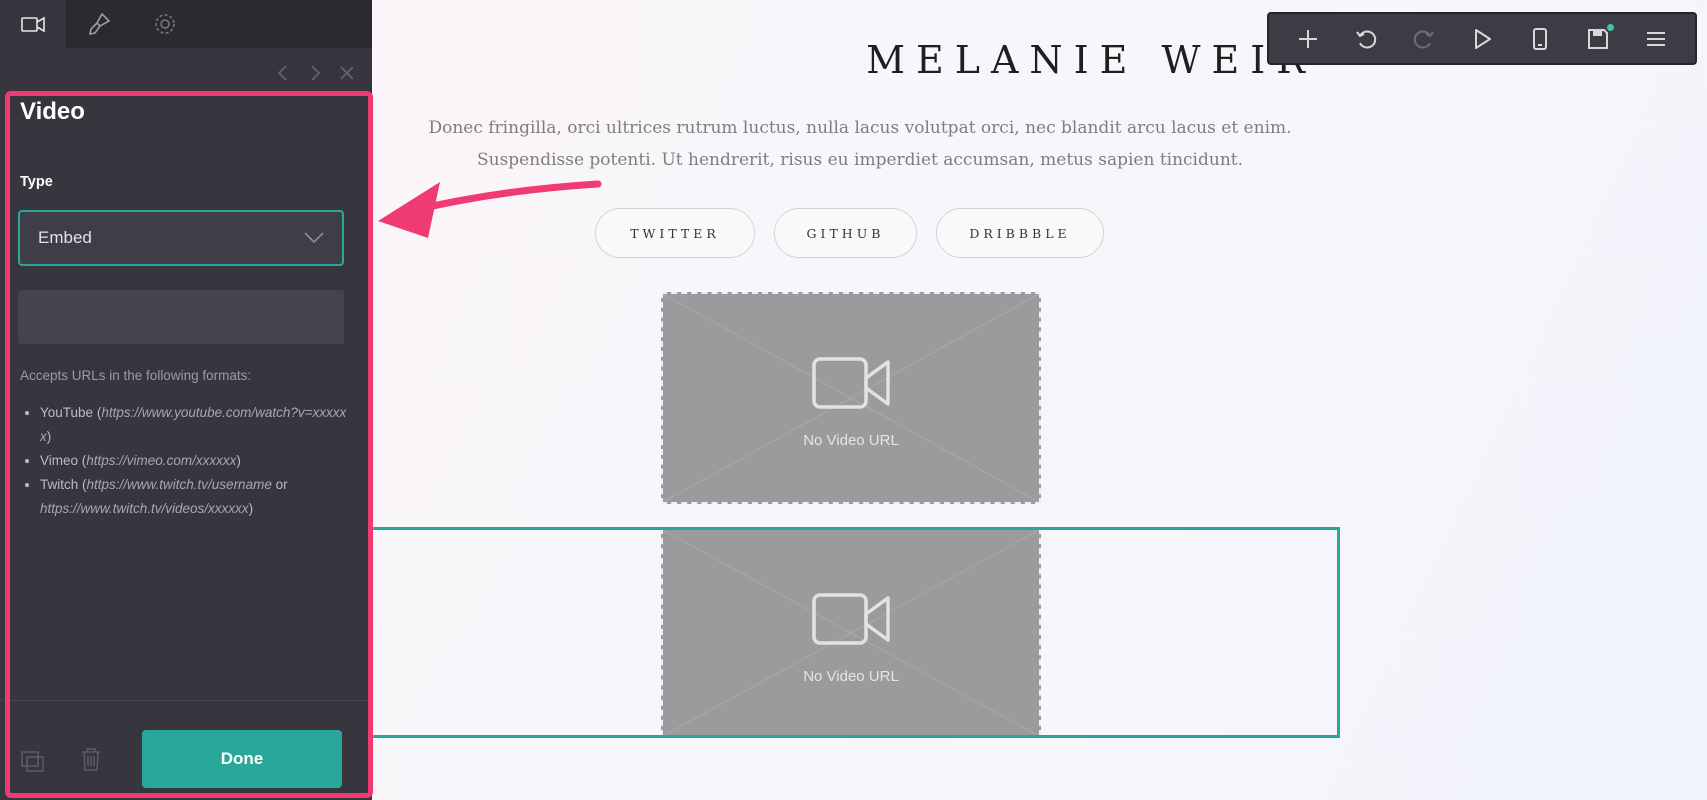 This screenshot has width=1707, height=800. I want to click on video-placeholder: No Video URL, so click(851, 398).